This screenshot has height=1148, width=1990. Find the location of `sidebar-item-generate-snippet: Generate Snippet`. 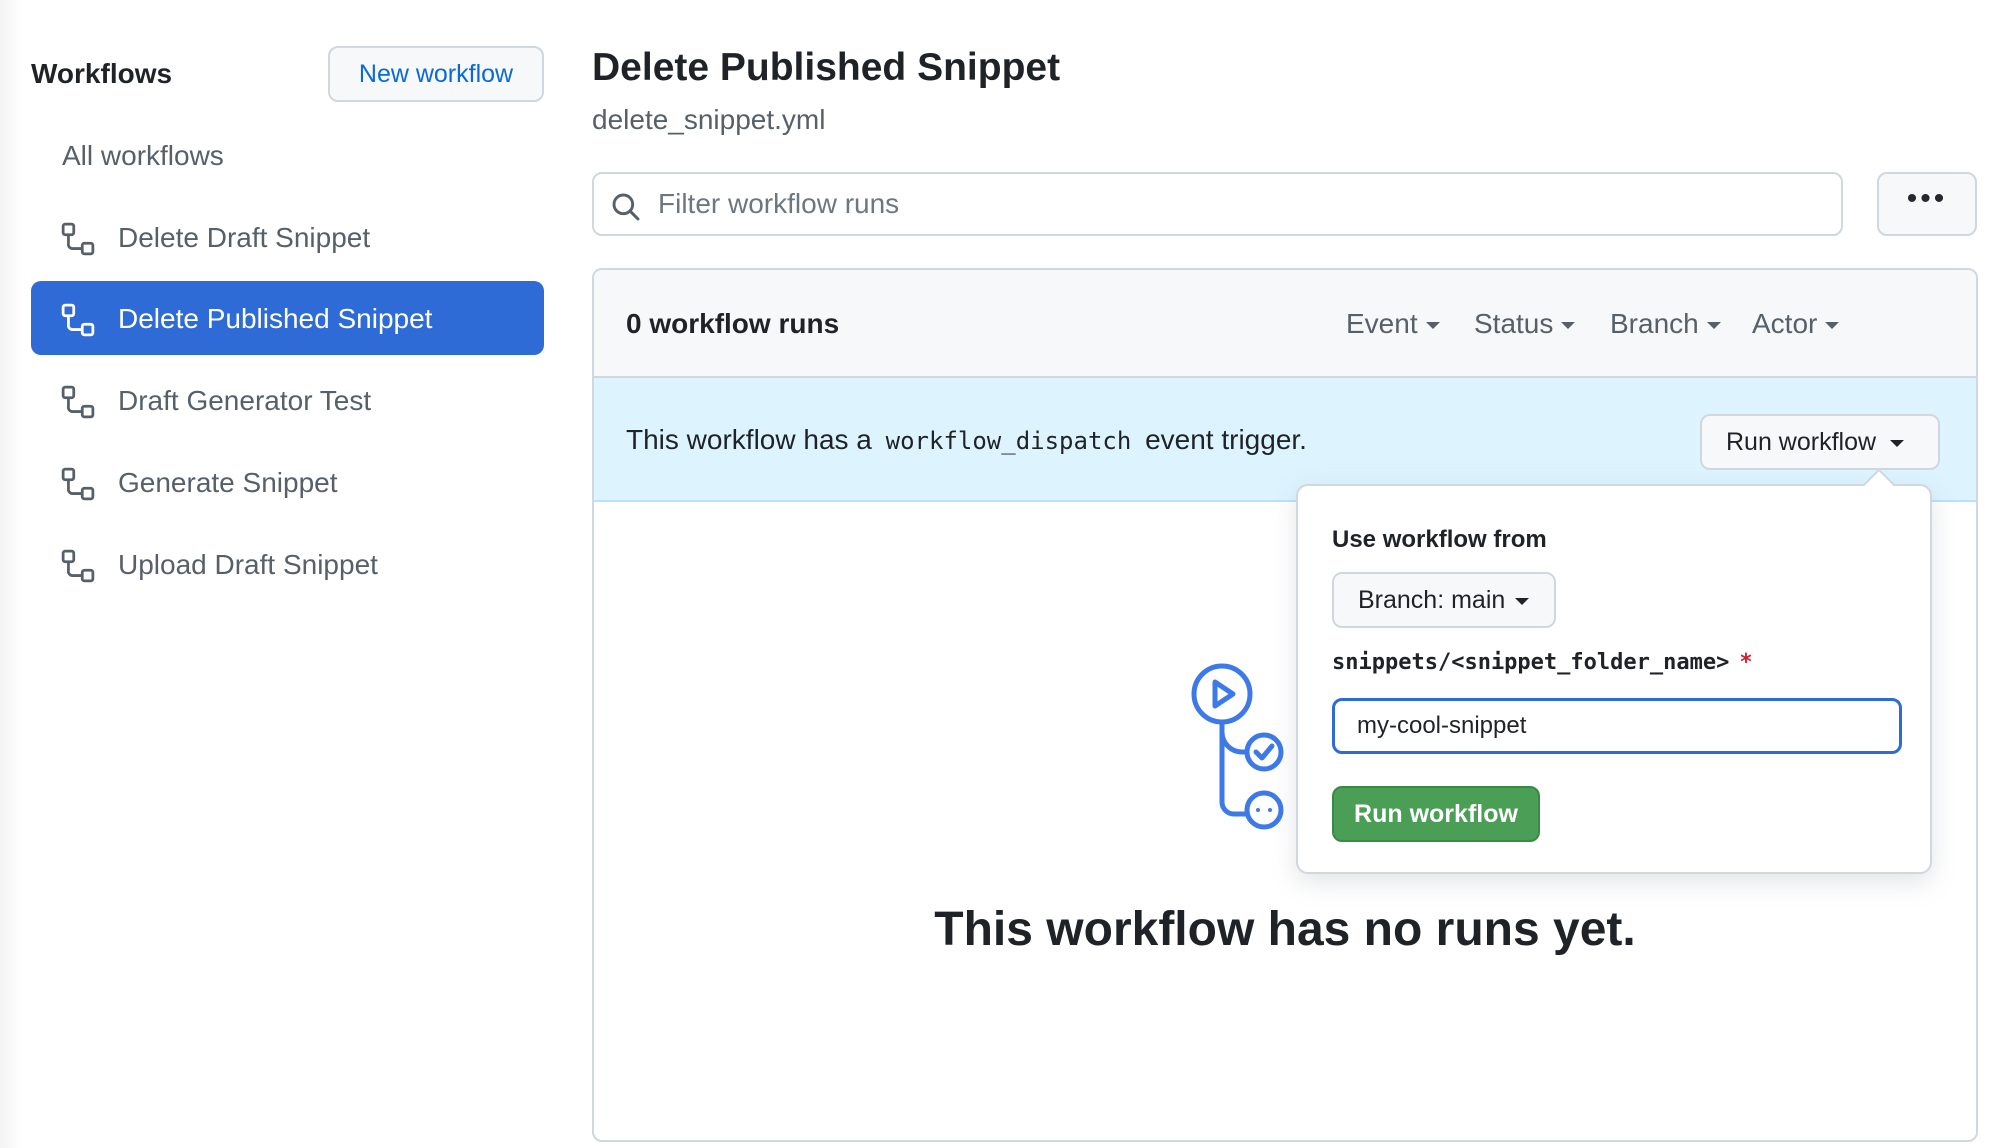

sidebar-item-generate-snippet: Generate Snippet is located at coordinates (287, 482).